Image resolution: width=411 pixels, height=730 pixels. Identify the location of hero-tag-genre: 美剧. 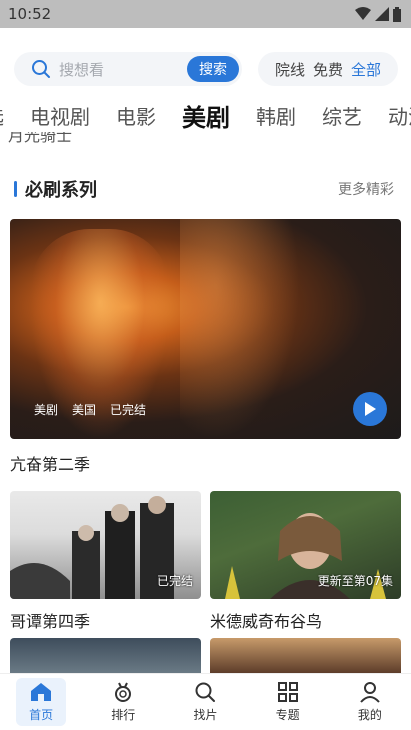
(46, 410).